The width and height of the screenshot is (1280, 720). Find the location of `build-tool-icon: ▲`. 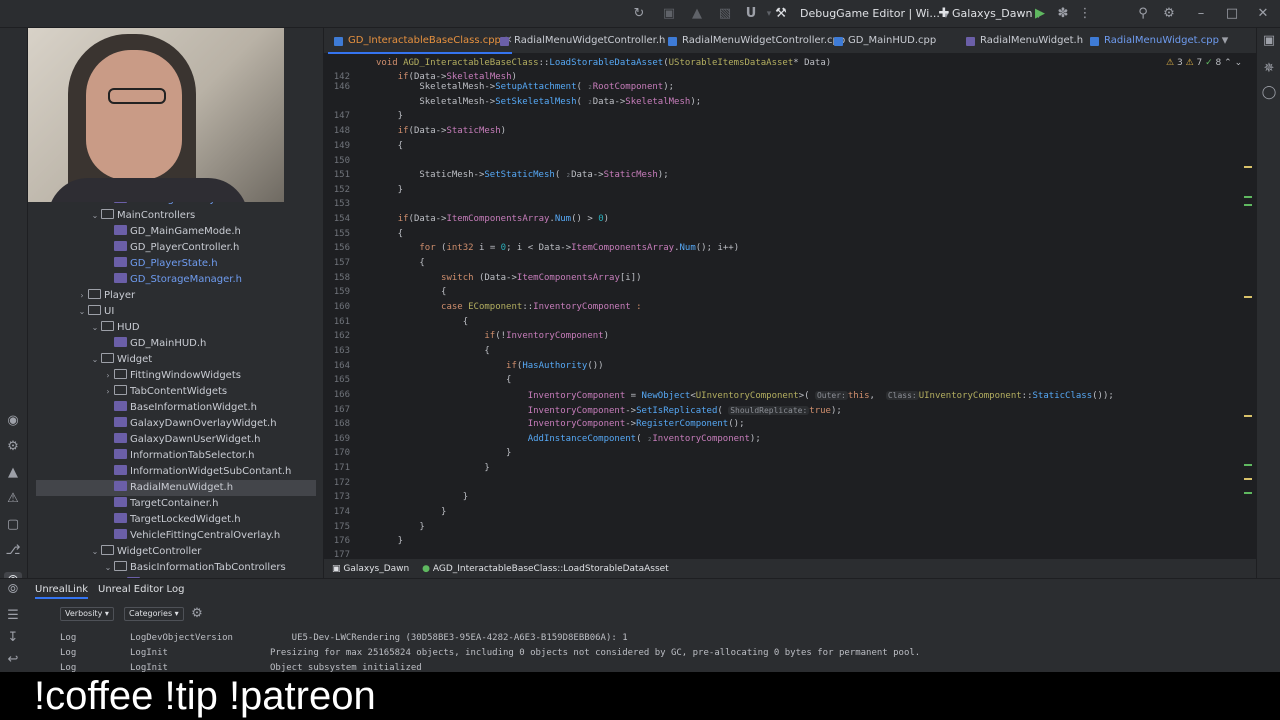

build-tool-icon: ▲ is located at coordinates (13, 473).